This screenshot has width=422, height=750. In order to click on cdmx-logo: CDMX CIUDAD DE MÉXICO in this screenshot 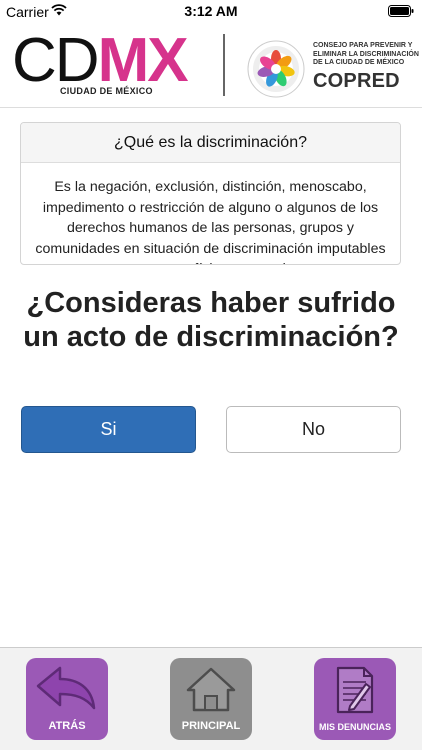, I will do `click(112, 65)`.